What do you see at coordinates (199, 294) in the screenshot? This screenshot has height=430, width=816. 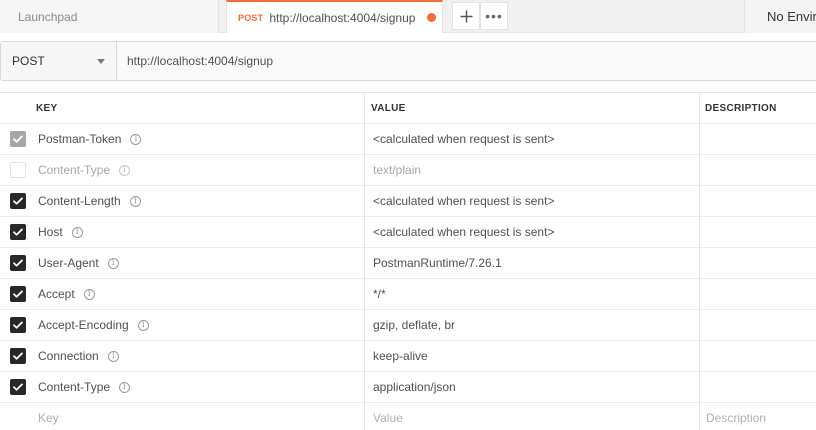 I see `header-key-cell: Accept i` at bounding box center [199, 294].